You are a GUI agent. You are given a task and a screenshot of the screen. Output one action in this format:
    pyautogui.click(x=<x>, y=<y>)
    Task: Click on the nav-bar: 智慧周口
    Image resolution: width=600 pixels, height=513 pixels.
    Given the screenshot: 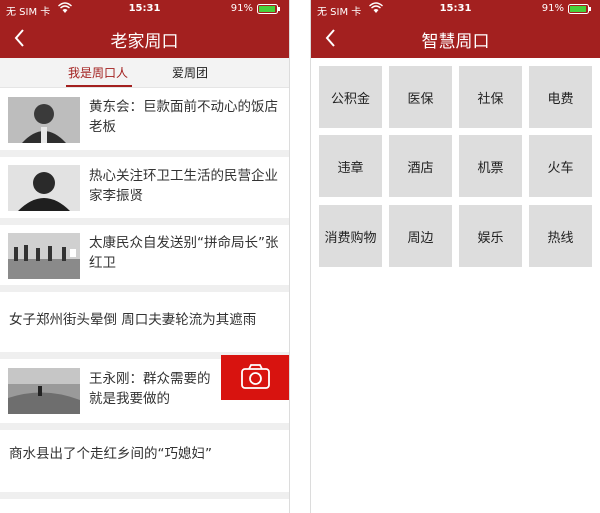 What is the action you would take?
    pyautogui.click(x=455, y=38)
    